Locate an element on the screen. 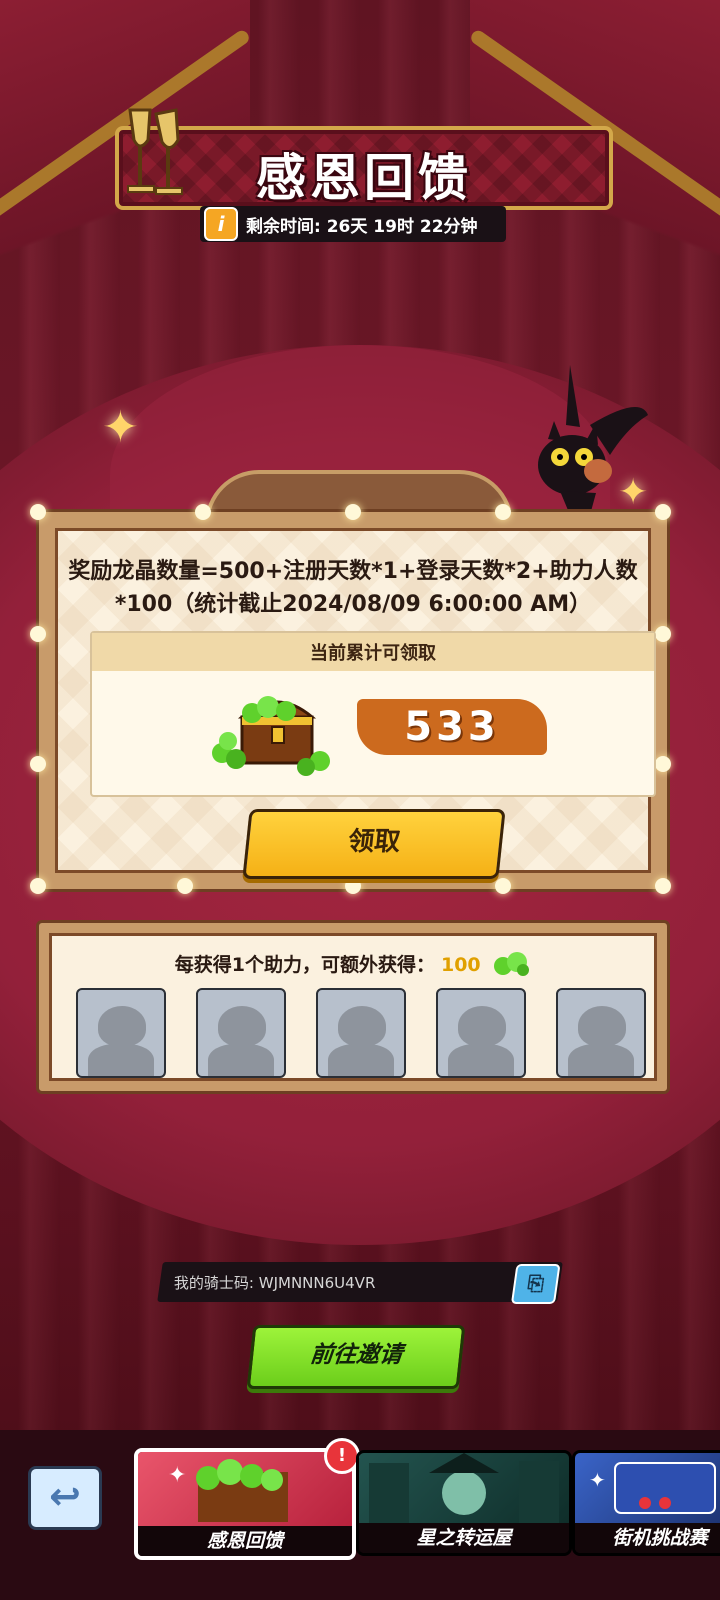  tab-thanks-feedback: ✦ 感恩回馈 is located at coordinates (245, 1504).